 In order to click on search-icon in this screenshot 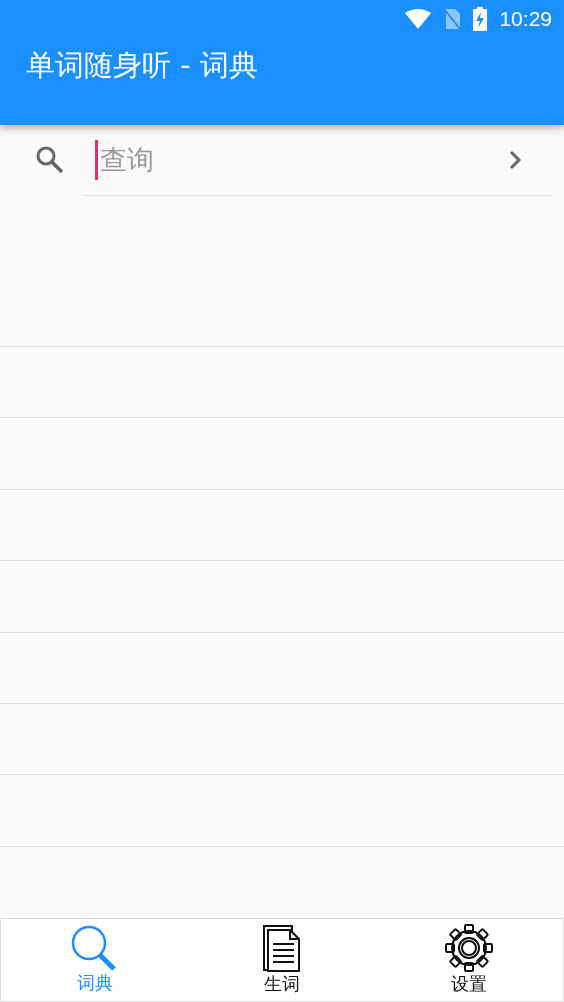, I will do `click(50, 160)`.